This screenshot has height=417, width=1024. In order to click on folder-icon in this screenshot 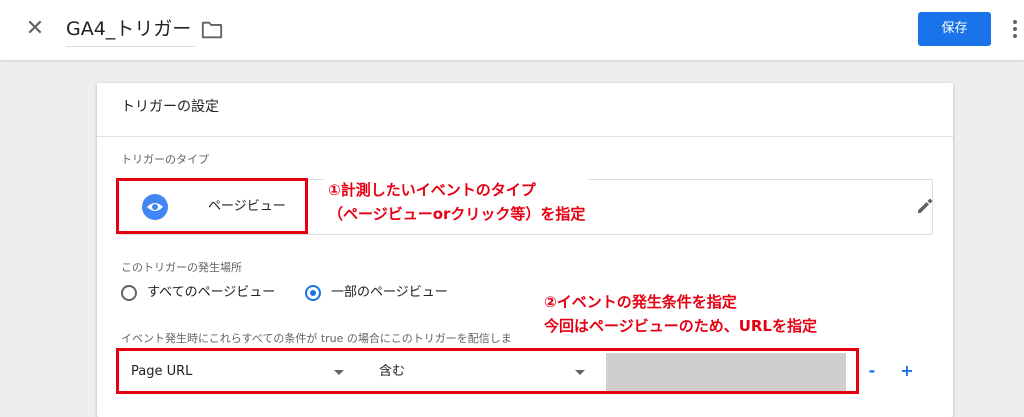, I will do `click(212, 30)`.